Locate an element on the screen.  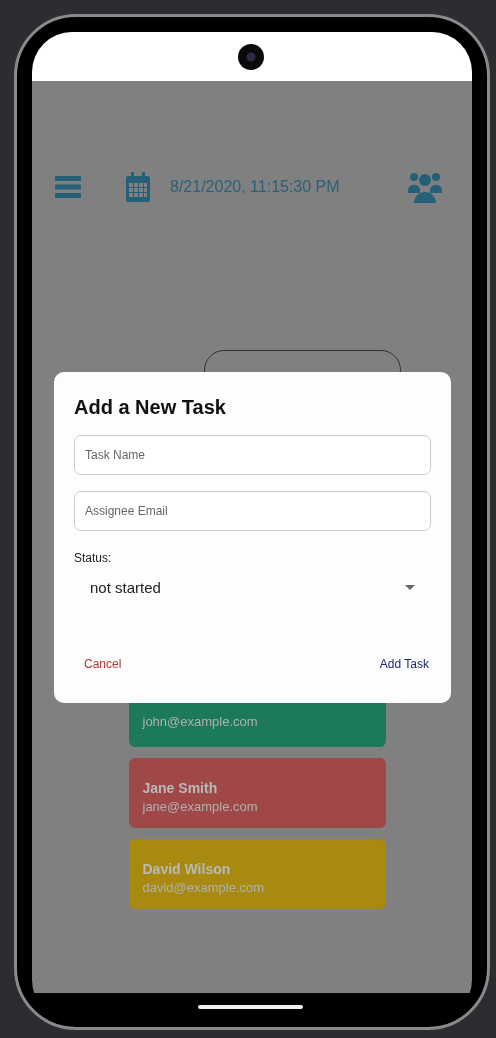
cancel-button: Cancel is located at coordinates (103, 664).